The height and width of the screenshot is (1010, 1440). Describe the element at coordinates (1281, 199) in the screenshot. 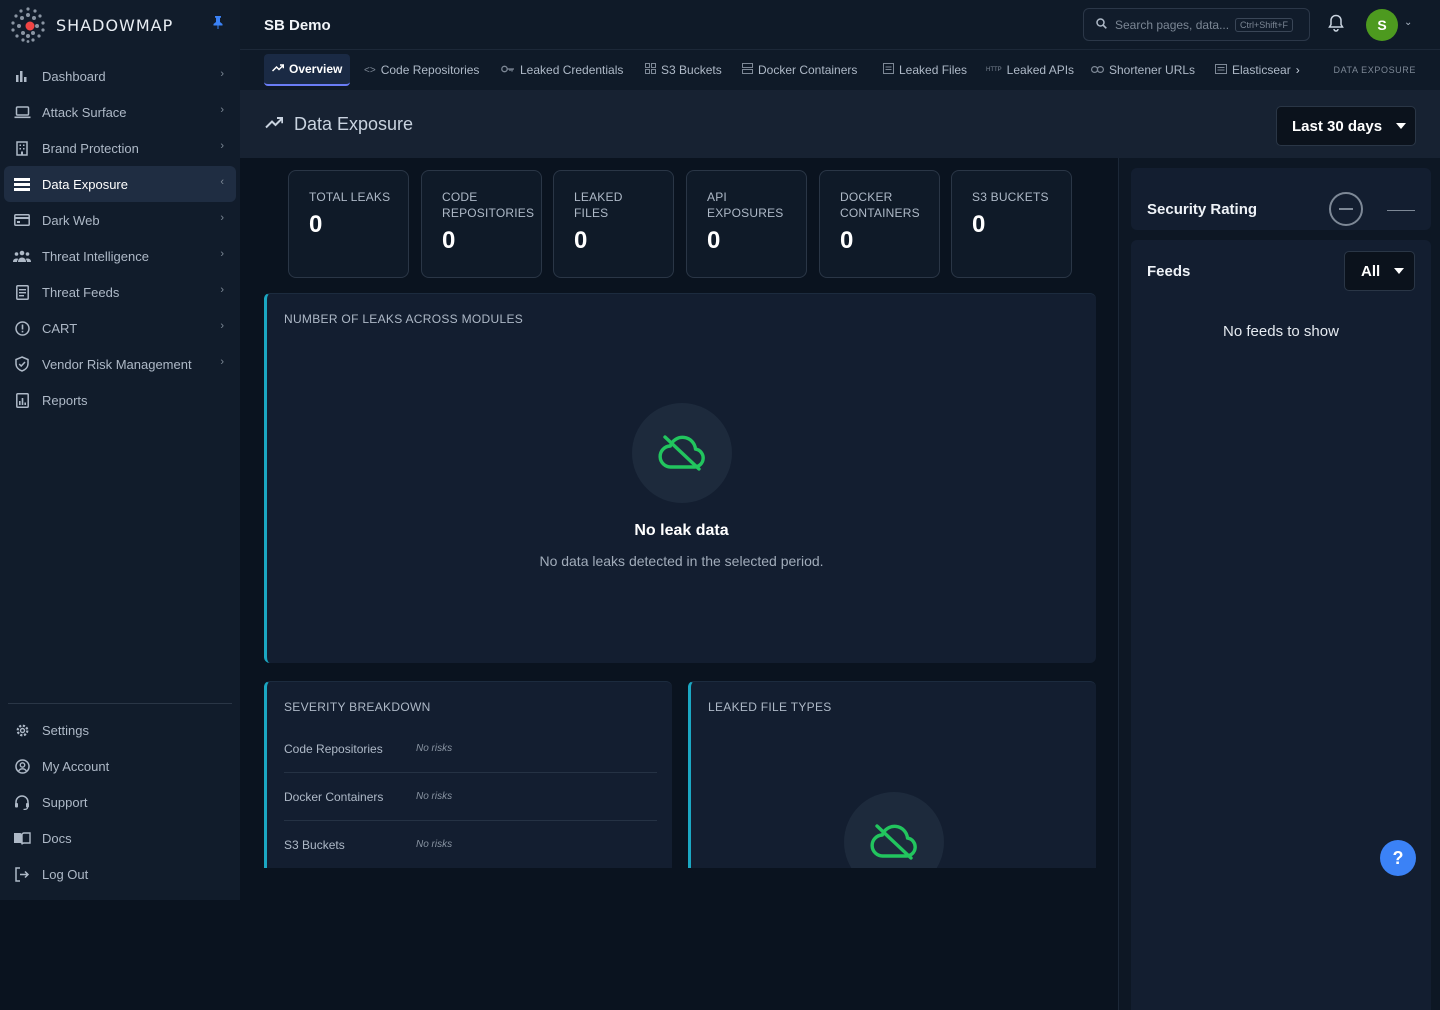

I see `security-rating-card: Security Rating` at that location.